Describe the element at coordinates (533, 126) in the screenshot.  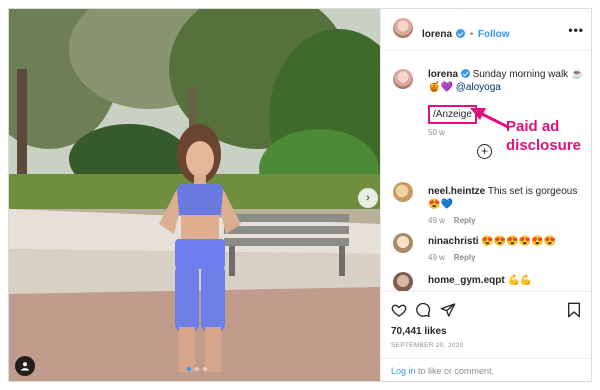
I see `annotation-line-1: Paid ad` at that location.